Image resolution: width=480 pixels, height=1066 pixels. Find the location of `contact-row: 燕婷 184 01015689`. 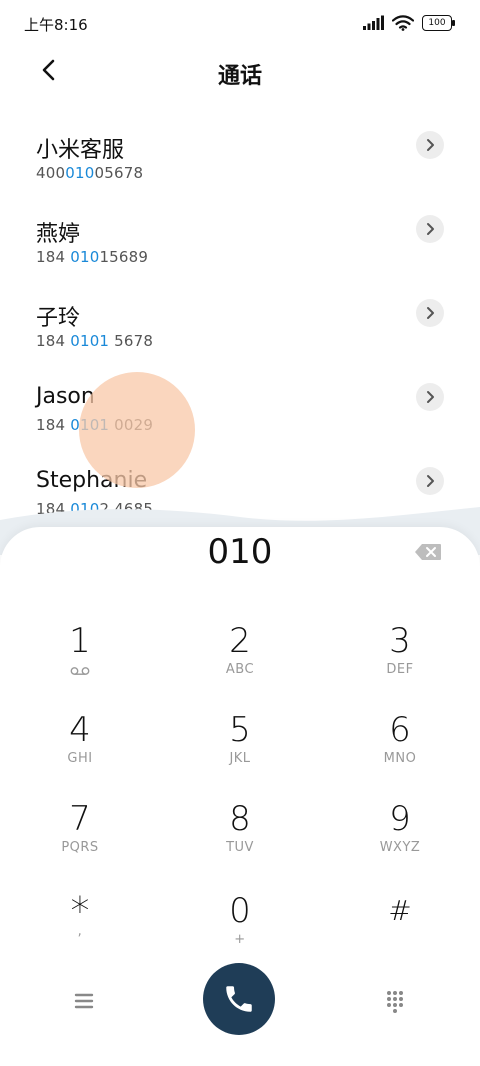

contact-row: 燕婷 184 01015689 is located at coordinates (240, 241).